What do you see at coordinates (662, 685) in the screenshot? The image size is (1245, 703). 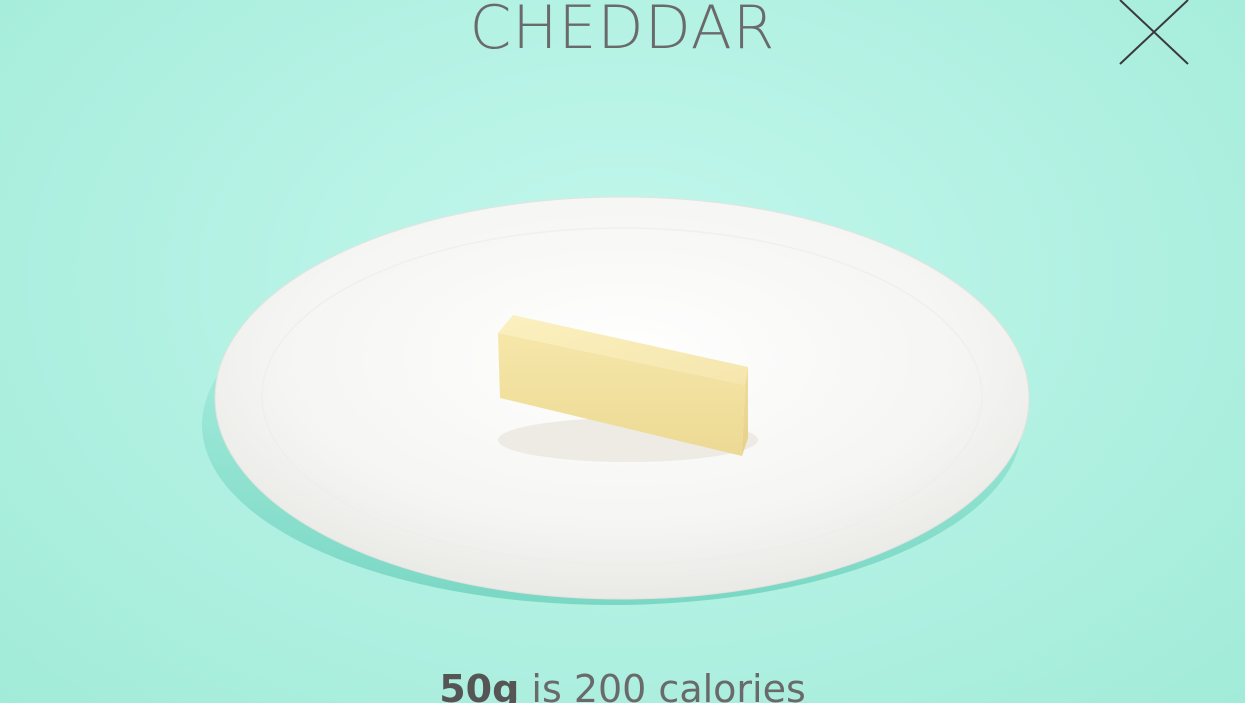 I see `calorie-text: is 200 calories` at bounding box center [662, 685].